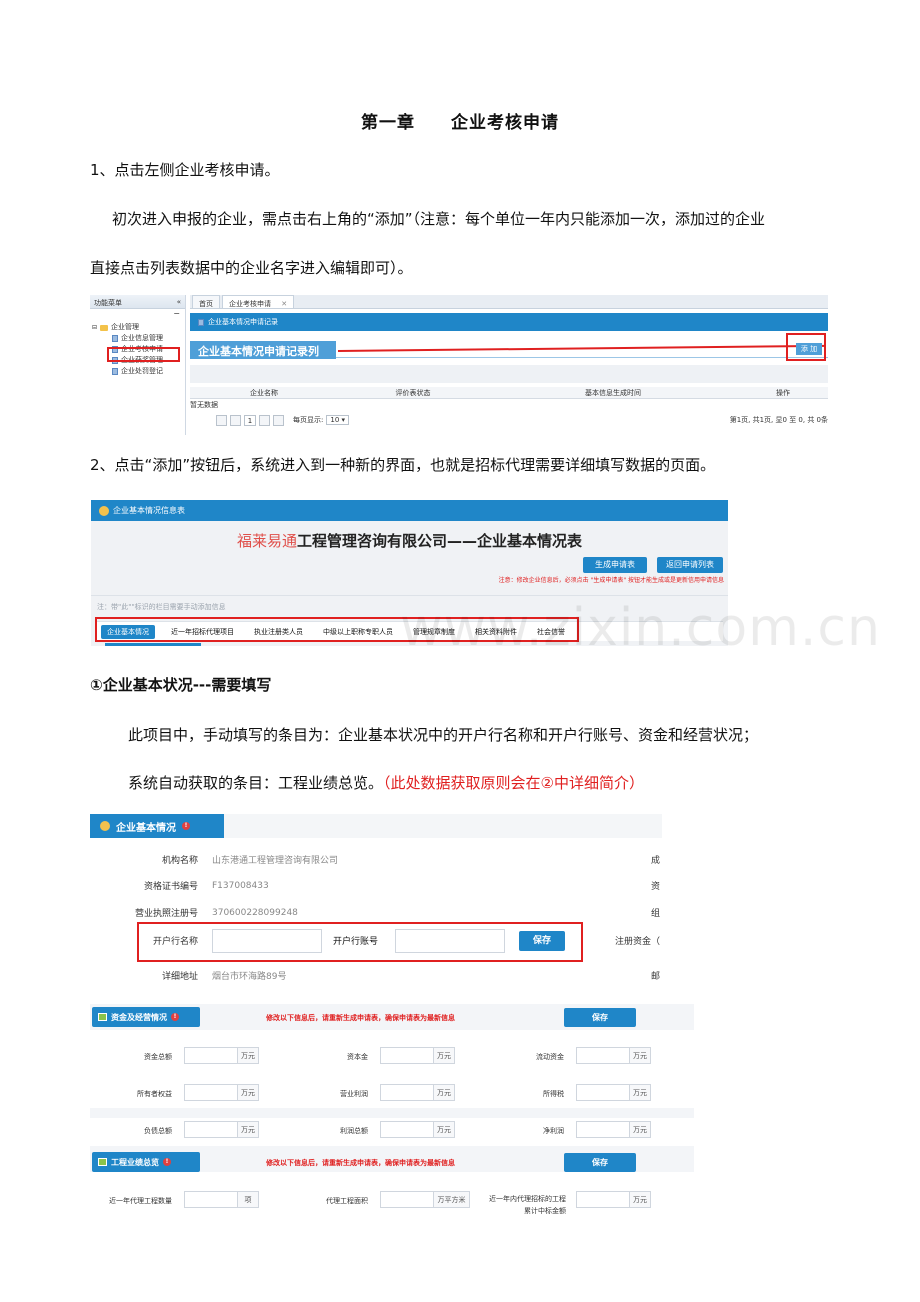 The height and width of the screenshot is (1302, 920). I want to click on input-owner-equity, so click(211, 1092).